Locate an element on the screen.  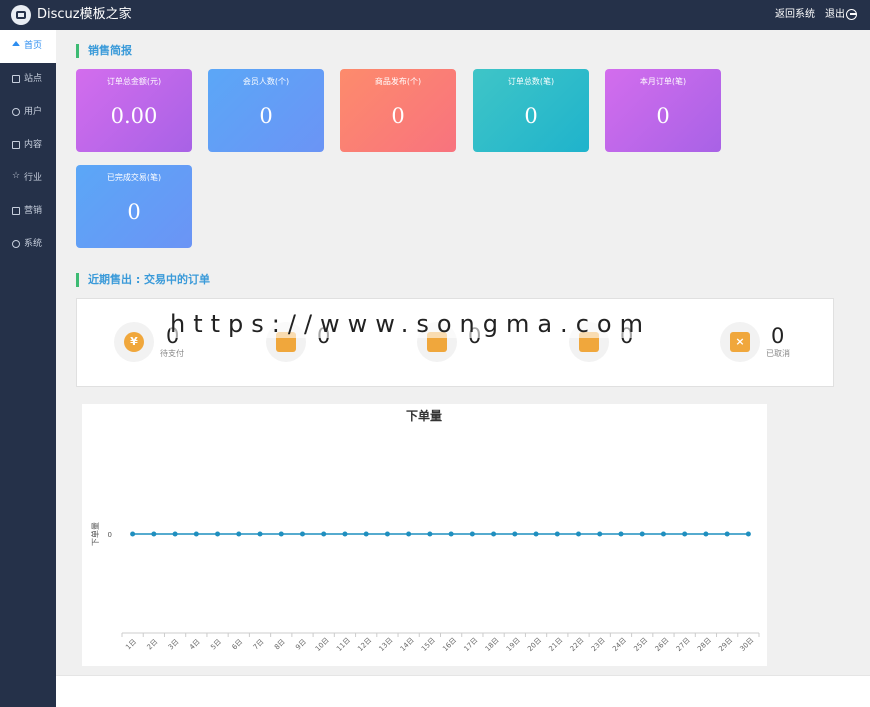
sidebar-item-marketing: 营销 is located at coordinates (28, 211).